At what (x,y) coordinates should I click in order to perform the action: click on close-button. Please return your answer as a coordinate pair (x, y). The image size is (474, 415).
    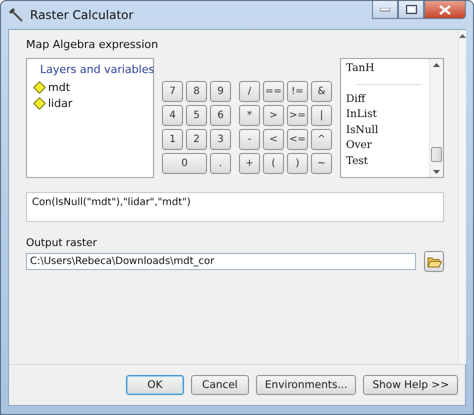
    Looking at the image, I should click on (445, 10).